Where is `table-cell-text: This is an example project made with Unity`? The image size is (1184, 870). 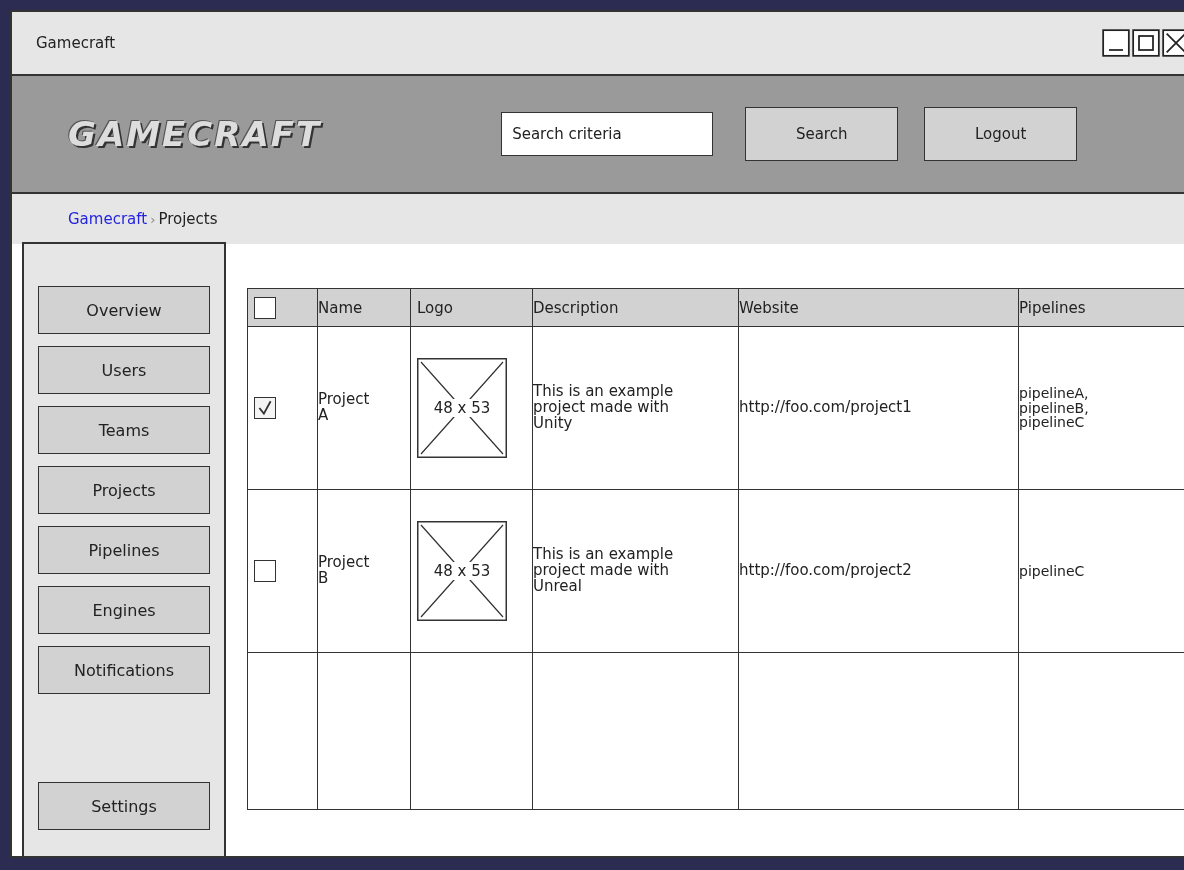
table-cell-text: This is an example project made with Unity is located at coordinates (604, 408).